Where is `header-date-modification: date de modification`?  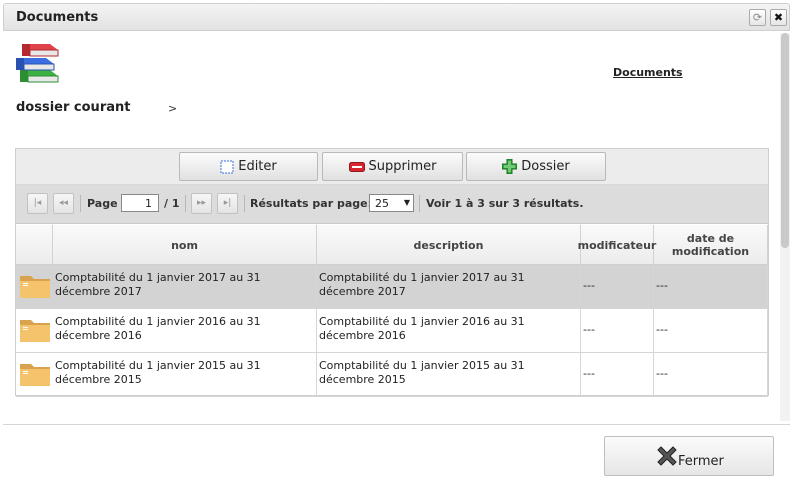
header-date-modification: date de modification is located at coordinates (711, 245).